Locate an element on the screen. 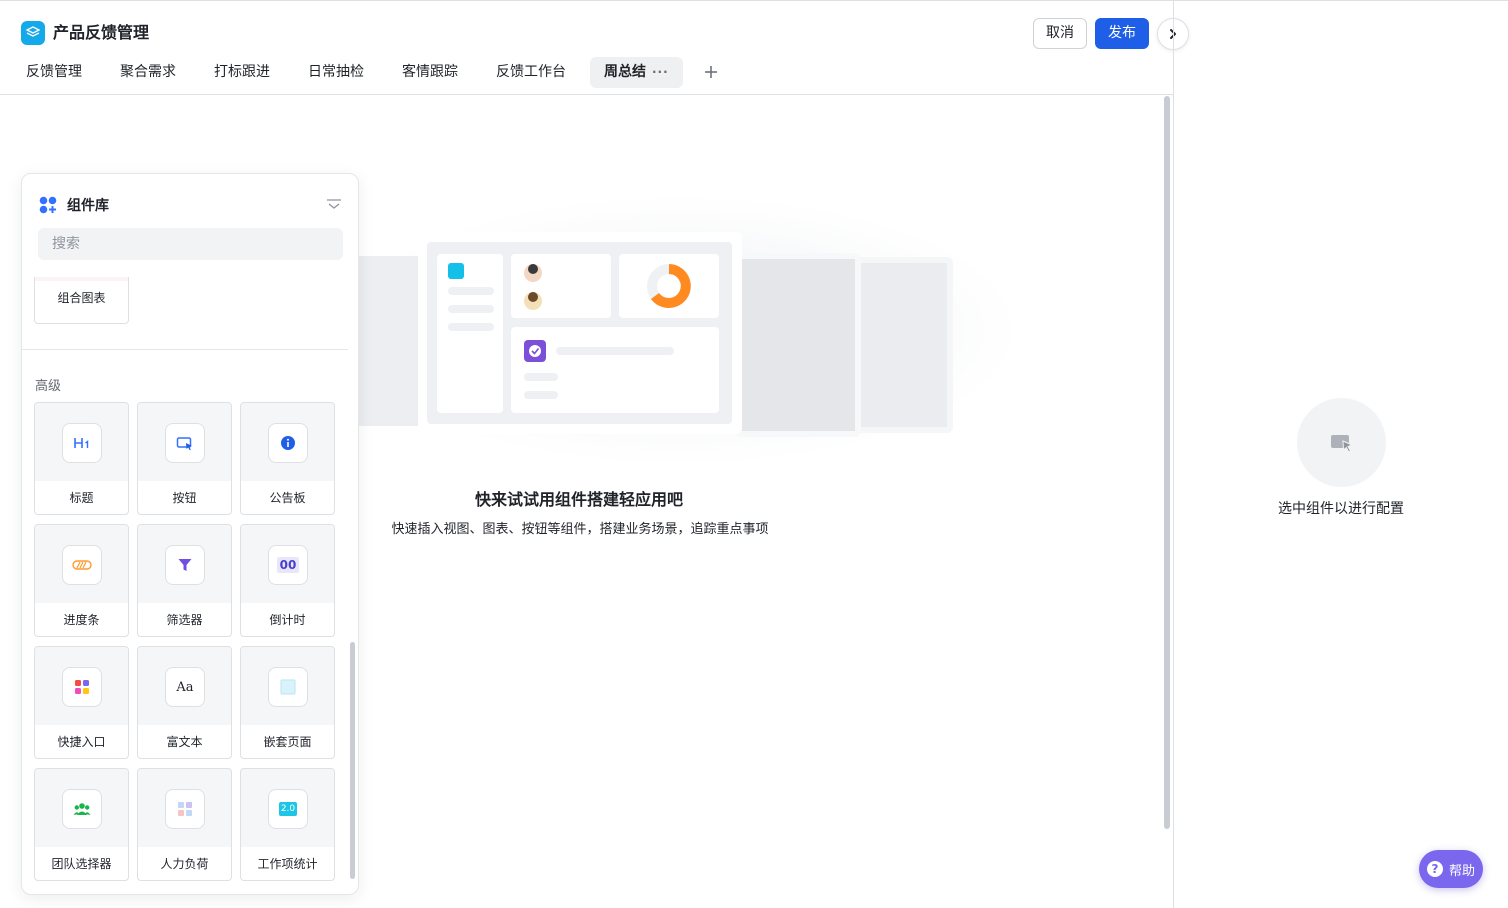 The width and height of the screenshot is (1508, 908). tab-feedback-management: 反馈管理 is located at coordinates (54, 72).